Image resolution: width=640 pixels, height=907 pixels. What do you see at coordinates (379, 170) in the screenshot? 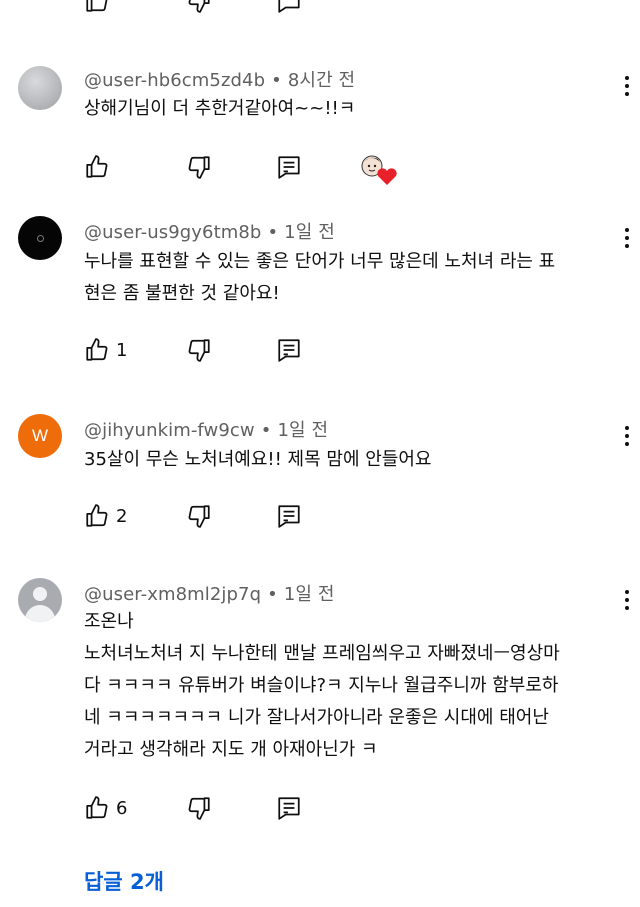
I see `creator-heart-icon` at bounding box center [379, 170].